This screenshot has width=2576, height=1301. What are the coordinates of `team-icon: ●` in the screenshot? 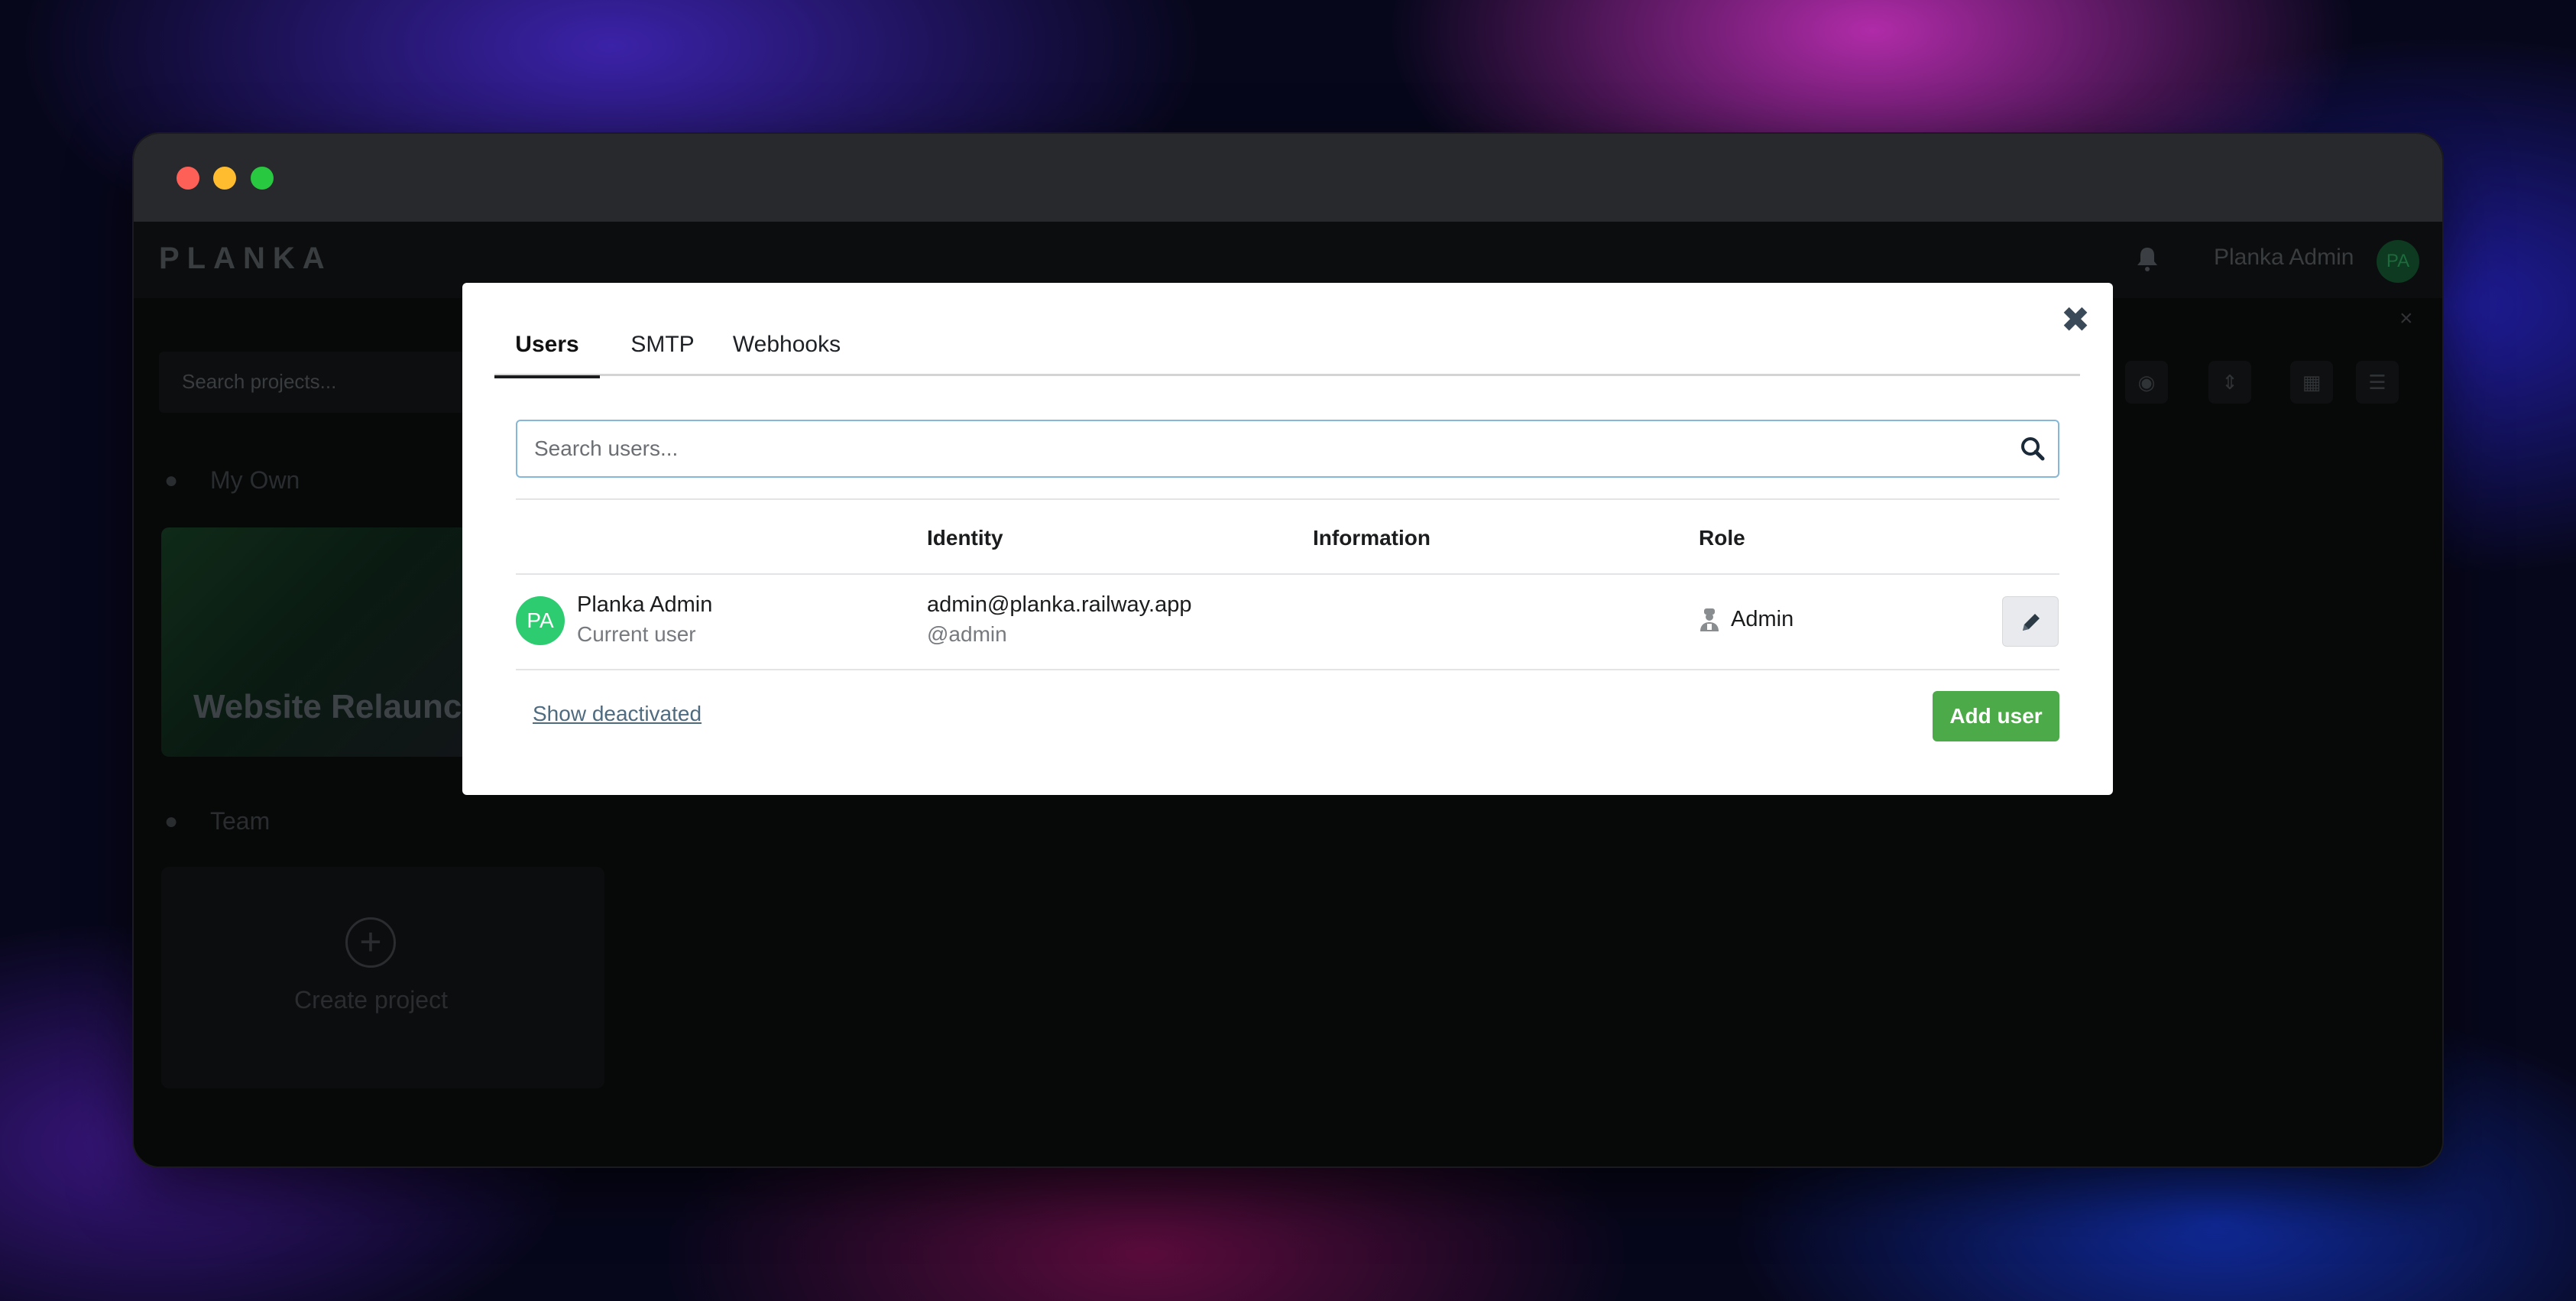 It's located at (171, 821).